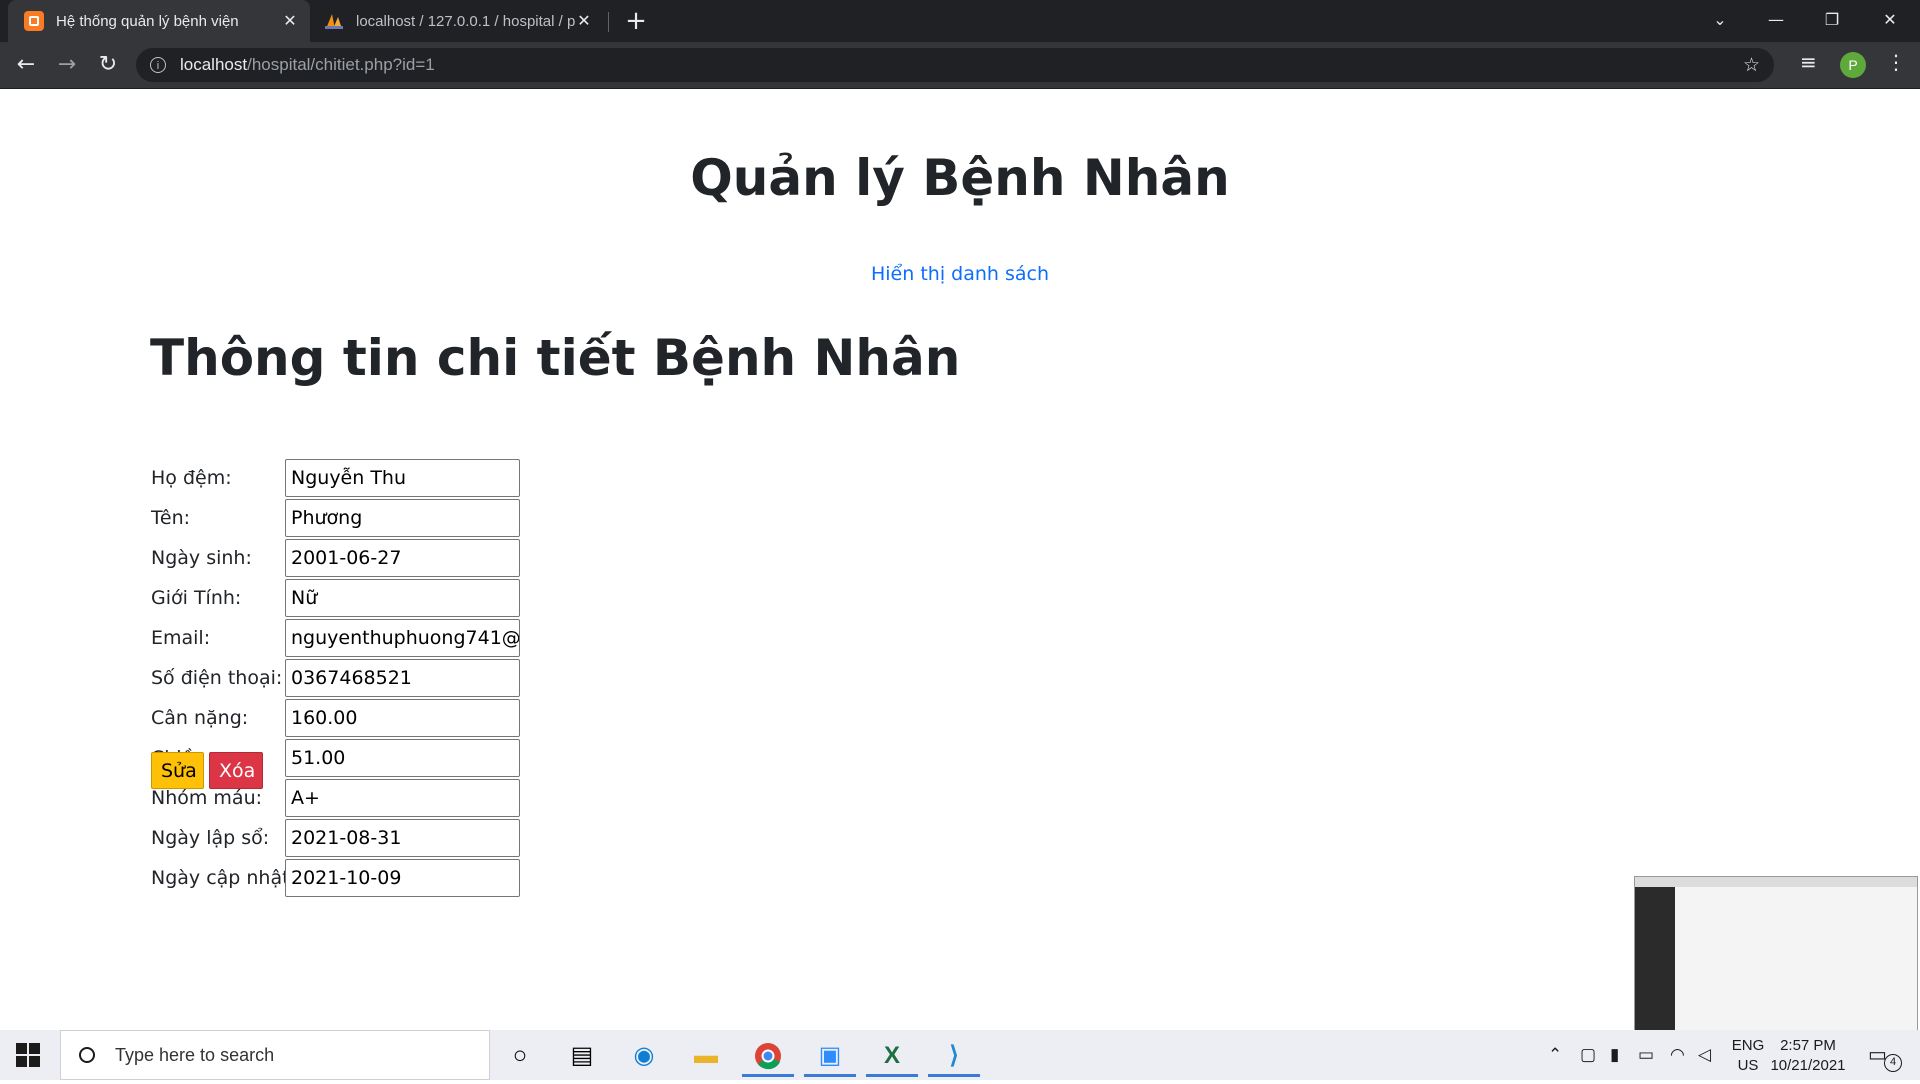 The width and height of the screenshot is (1920, 1084). What do you see at coordinates (158, 65) in the screenshot?
I see `site-info-icon: i` at bounding box center [158, 65].